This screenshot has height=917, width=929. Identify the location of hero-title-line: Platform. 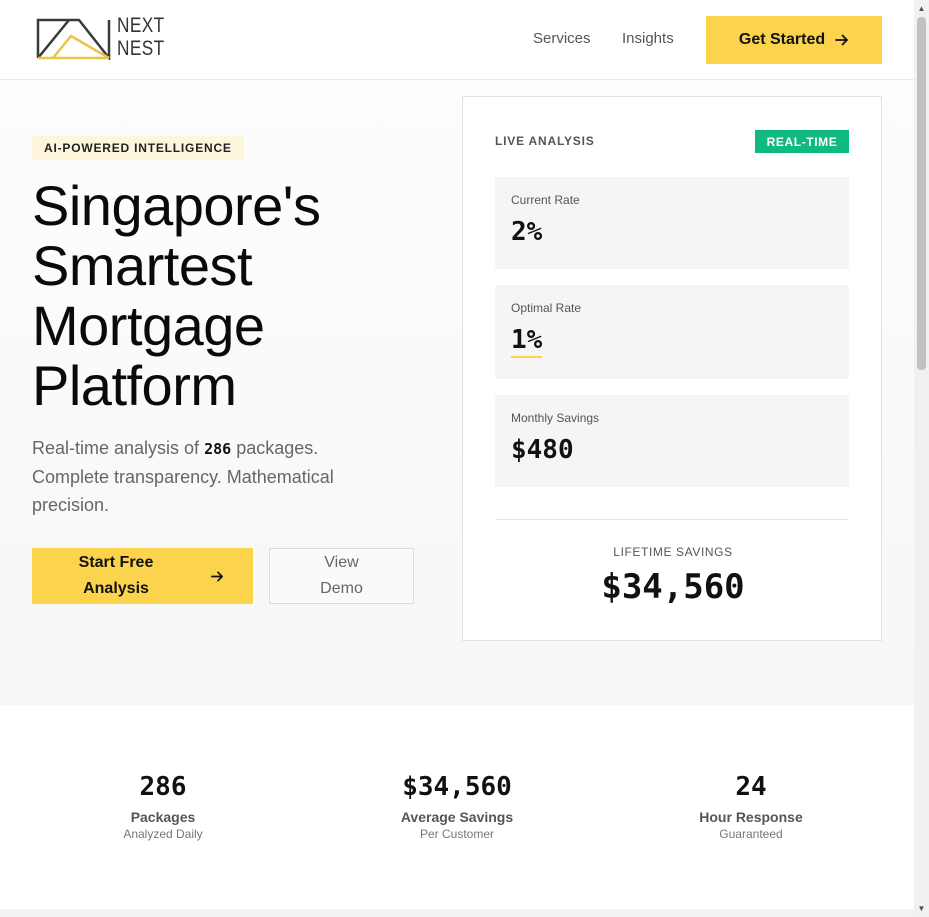
(134, 385).